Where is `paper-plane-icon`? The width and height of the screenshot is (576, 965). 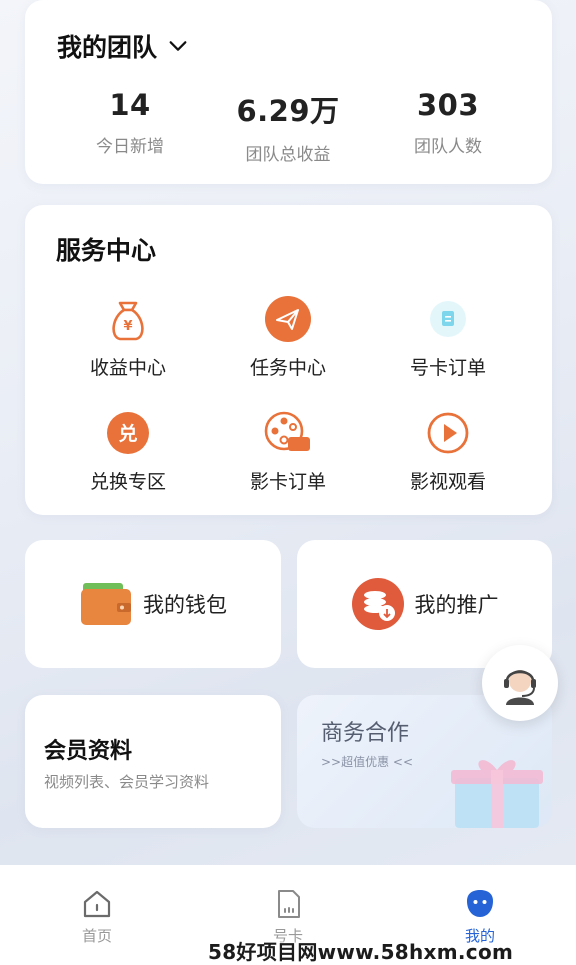 paper-plane-icon is located at coordinates (288, 319).